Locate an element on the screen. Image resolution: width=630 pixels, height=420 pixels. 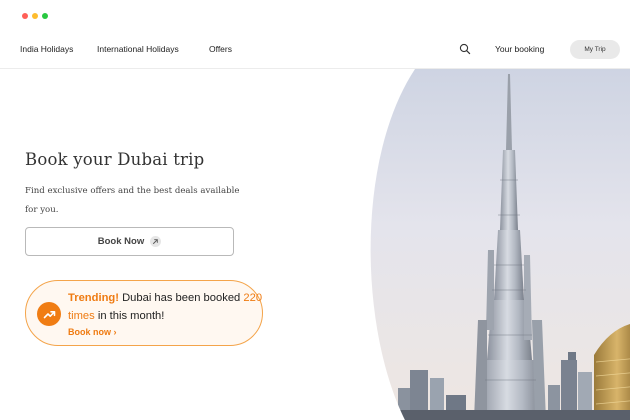
book-now-button: Book Now is located at coordinates (129, 241).